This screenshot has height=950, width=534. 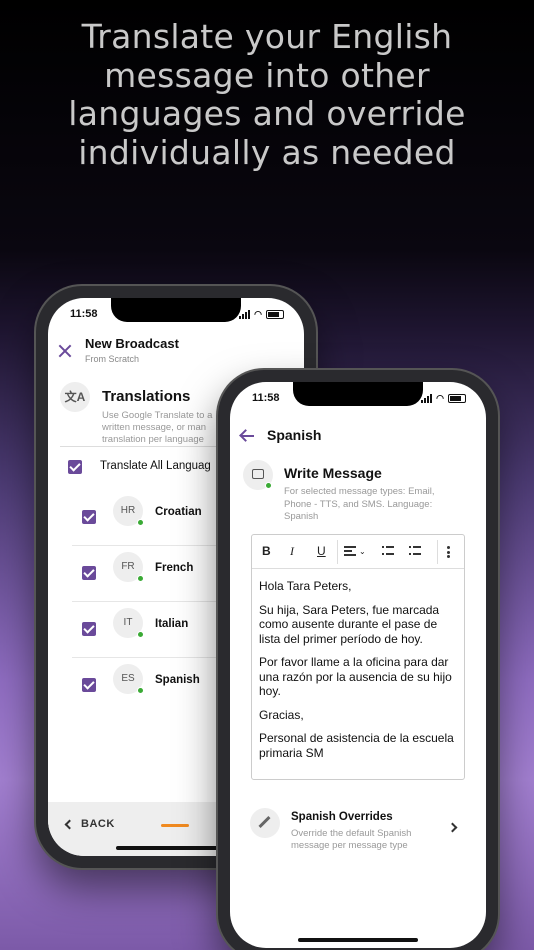 What do you see at coordinates (75, 397) in the screenshot?
I see `translate-icon: 文A` at bounding box center [75, 397].